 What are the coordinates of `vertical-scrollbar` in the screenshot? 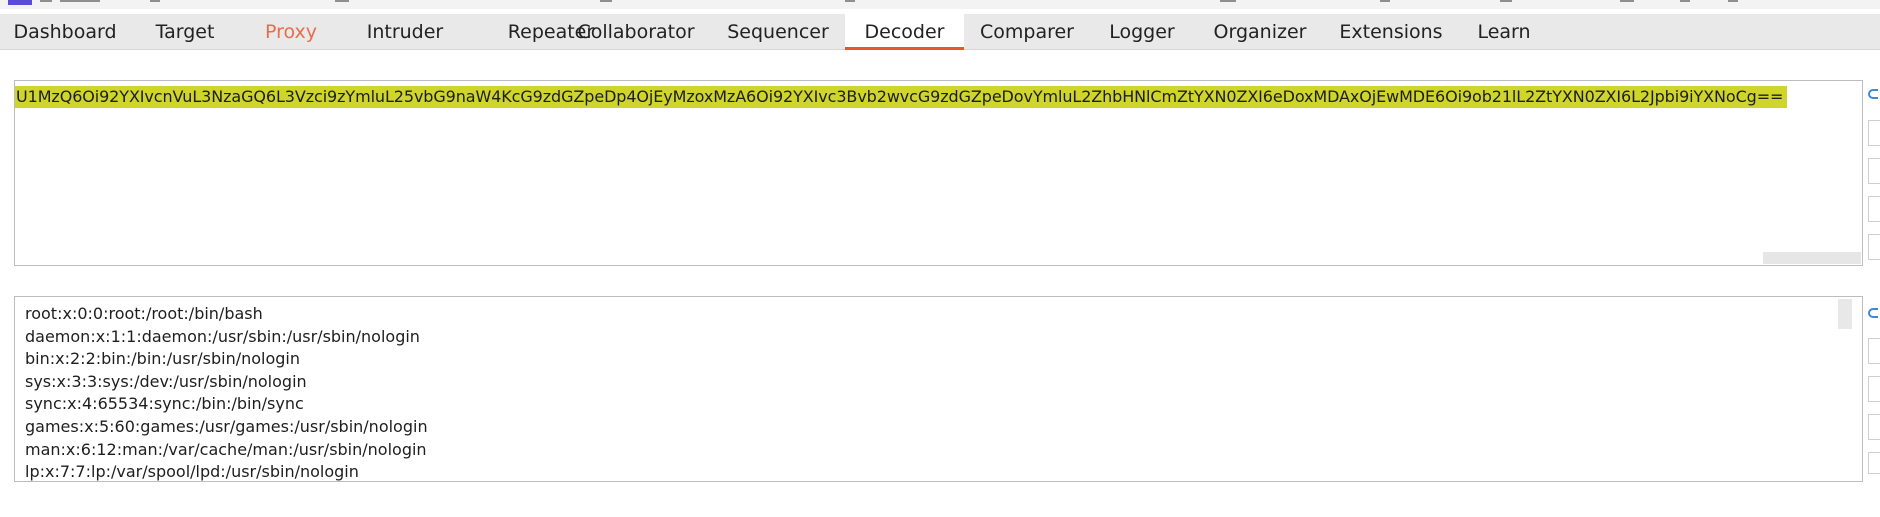 It's located at (1845, 314).